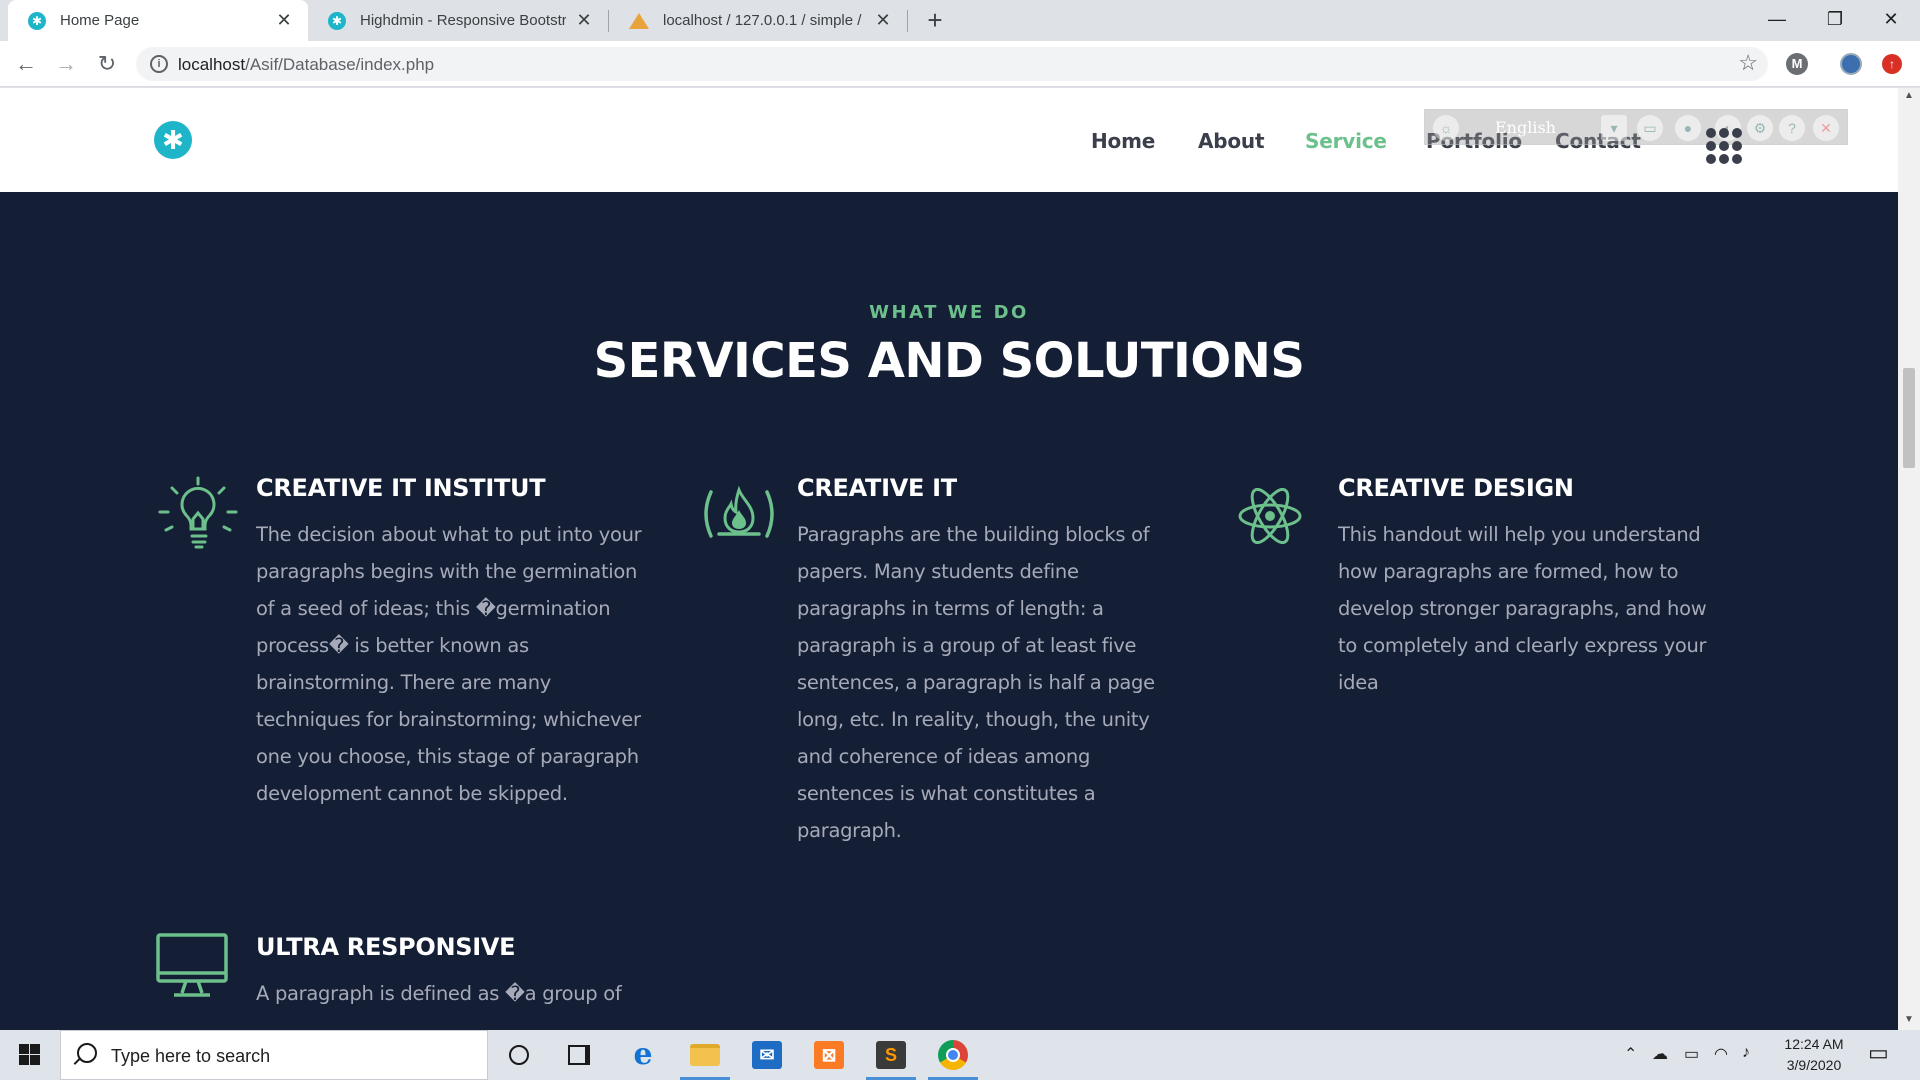  What do you see at coordinates (191, 1056) in the screenshot?
I see `search-placeholder: Type here to search` at bounding box center [191, 1056].